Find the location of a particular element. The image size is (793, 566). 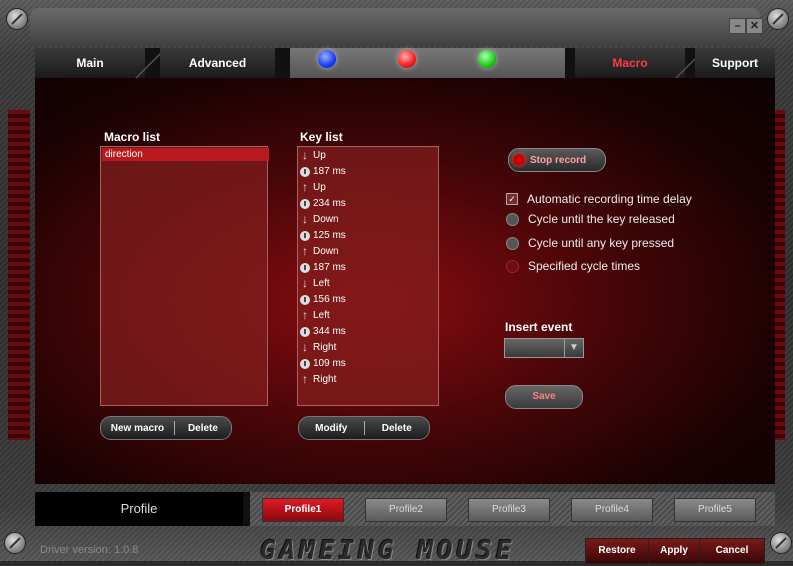

brand-logo: GAMEING MOUSE is located at coordinates (388, 551).